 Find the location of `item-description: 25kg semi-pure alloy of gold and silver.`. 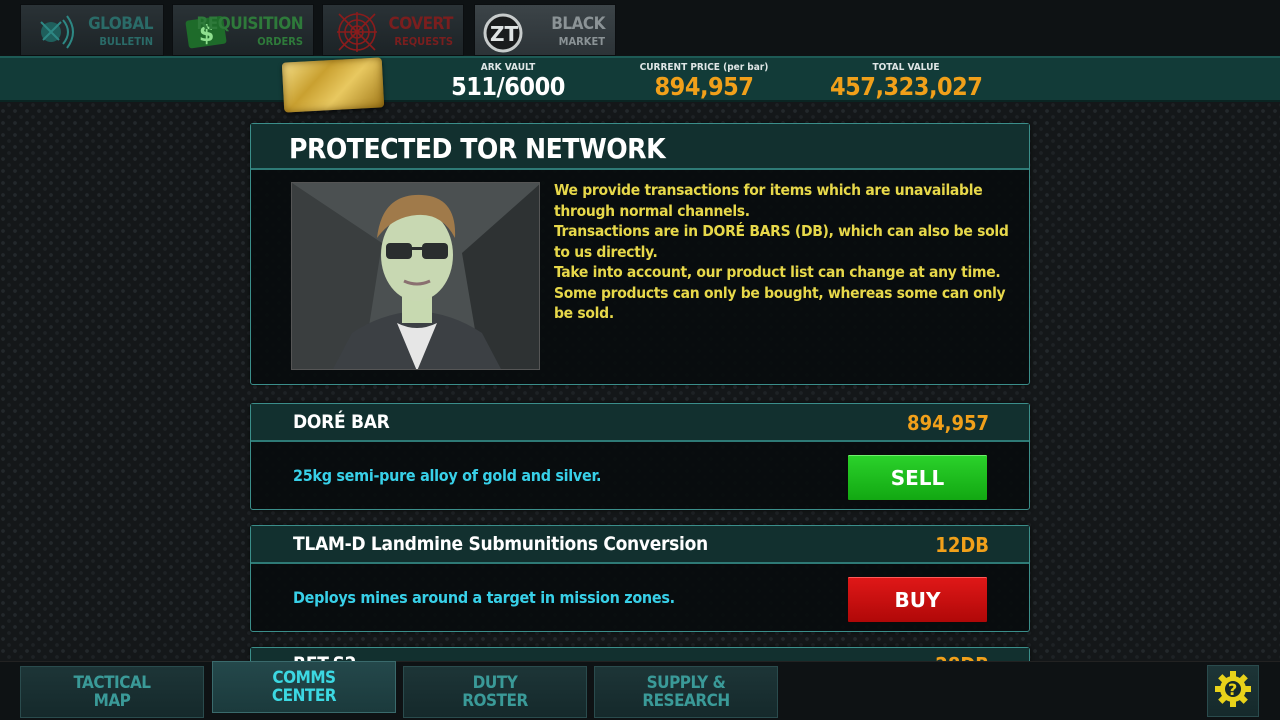

item-description: 25kg semi-pure alloy of gold and silver. is located at coordinates (447, 475).